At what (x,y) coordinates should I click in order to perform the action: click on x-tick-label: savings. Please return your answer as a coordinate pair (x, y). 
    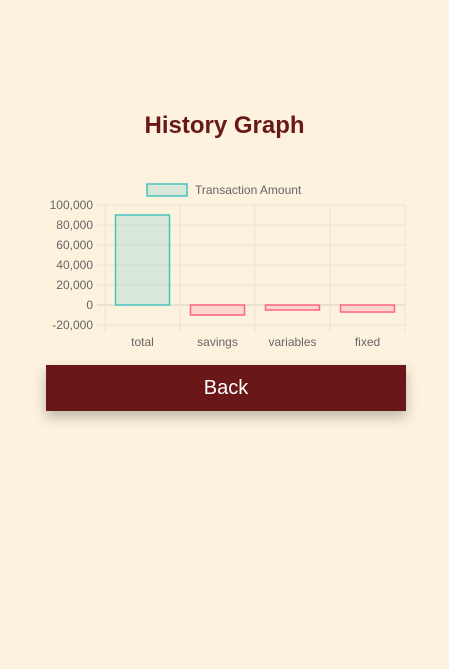
    Looking at the image, I should click on (217, 342).